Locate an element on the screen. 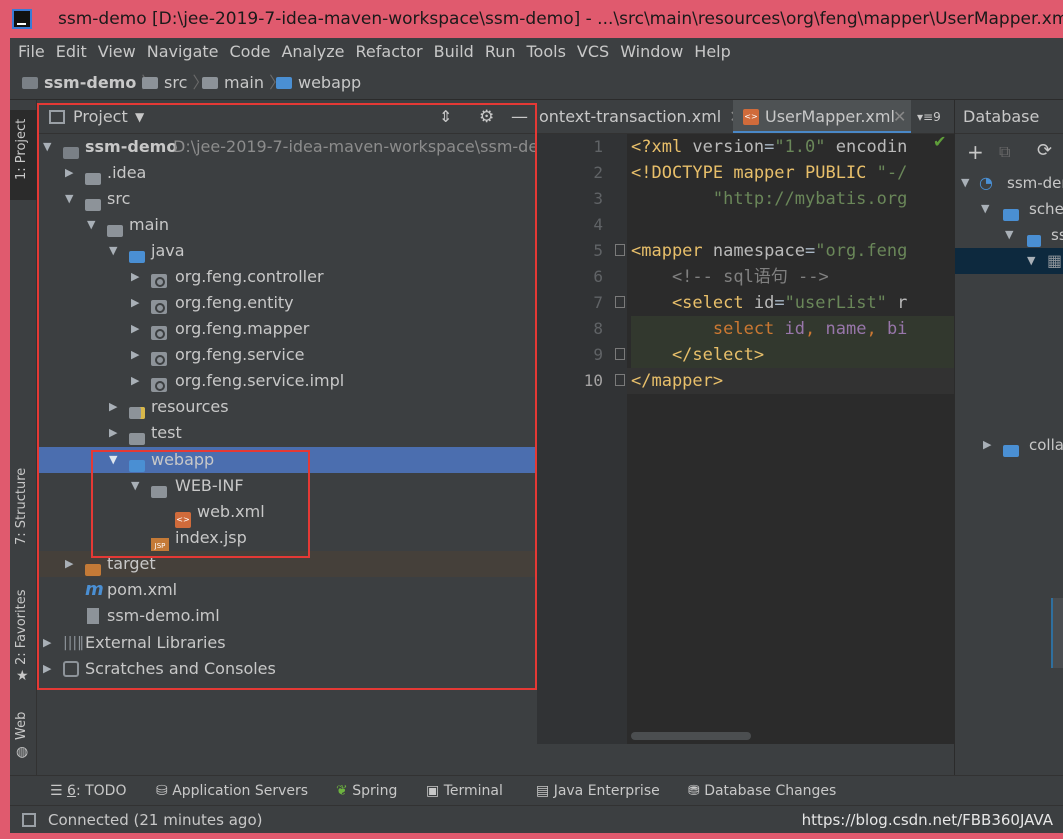  tree-item-webapp: ▼ webapp is located at coordinates (287, 460).